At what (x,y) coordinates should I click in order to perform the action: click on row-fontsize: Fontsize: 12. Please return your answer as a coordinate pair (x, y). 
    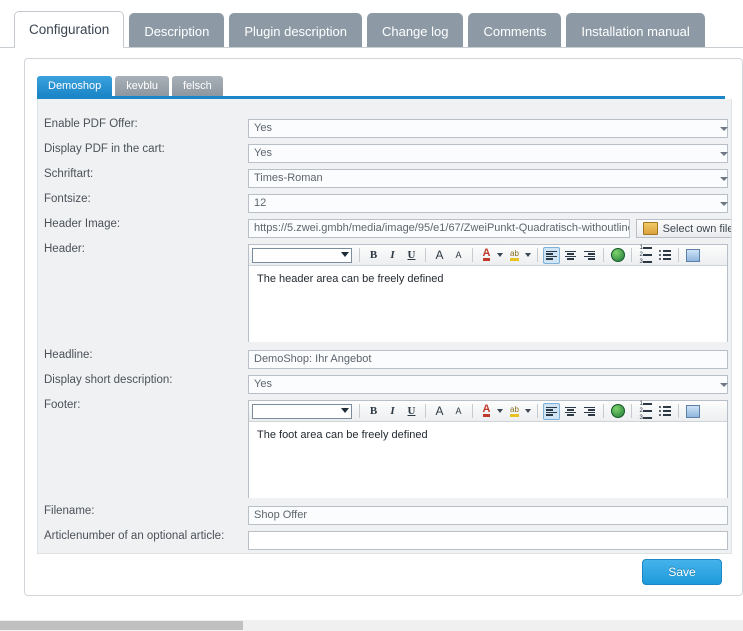
    Looking at the image, I should click on (384, 200).